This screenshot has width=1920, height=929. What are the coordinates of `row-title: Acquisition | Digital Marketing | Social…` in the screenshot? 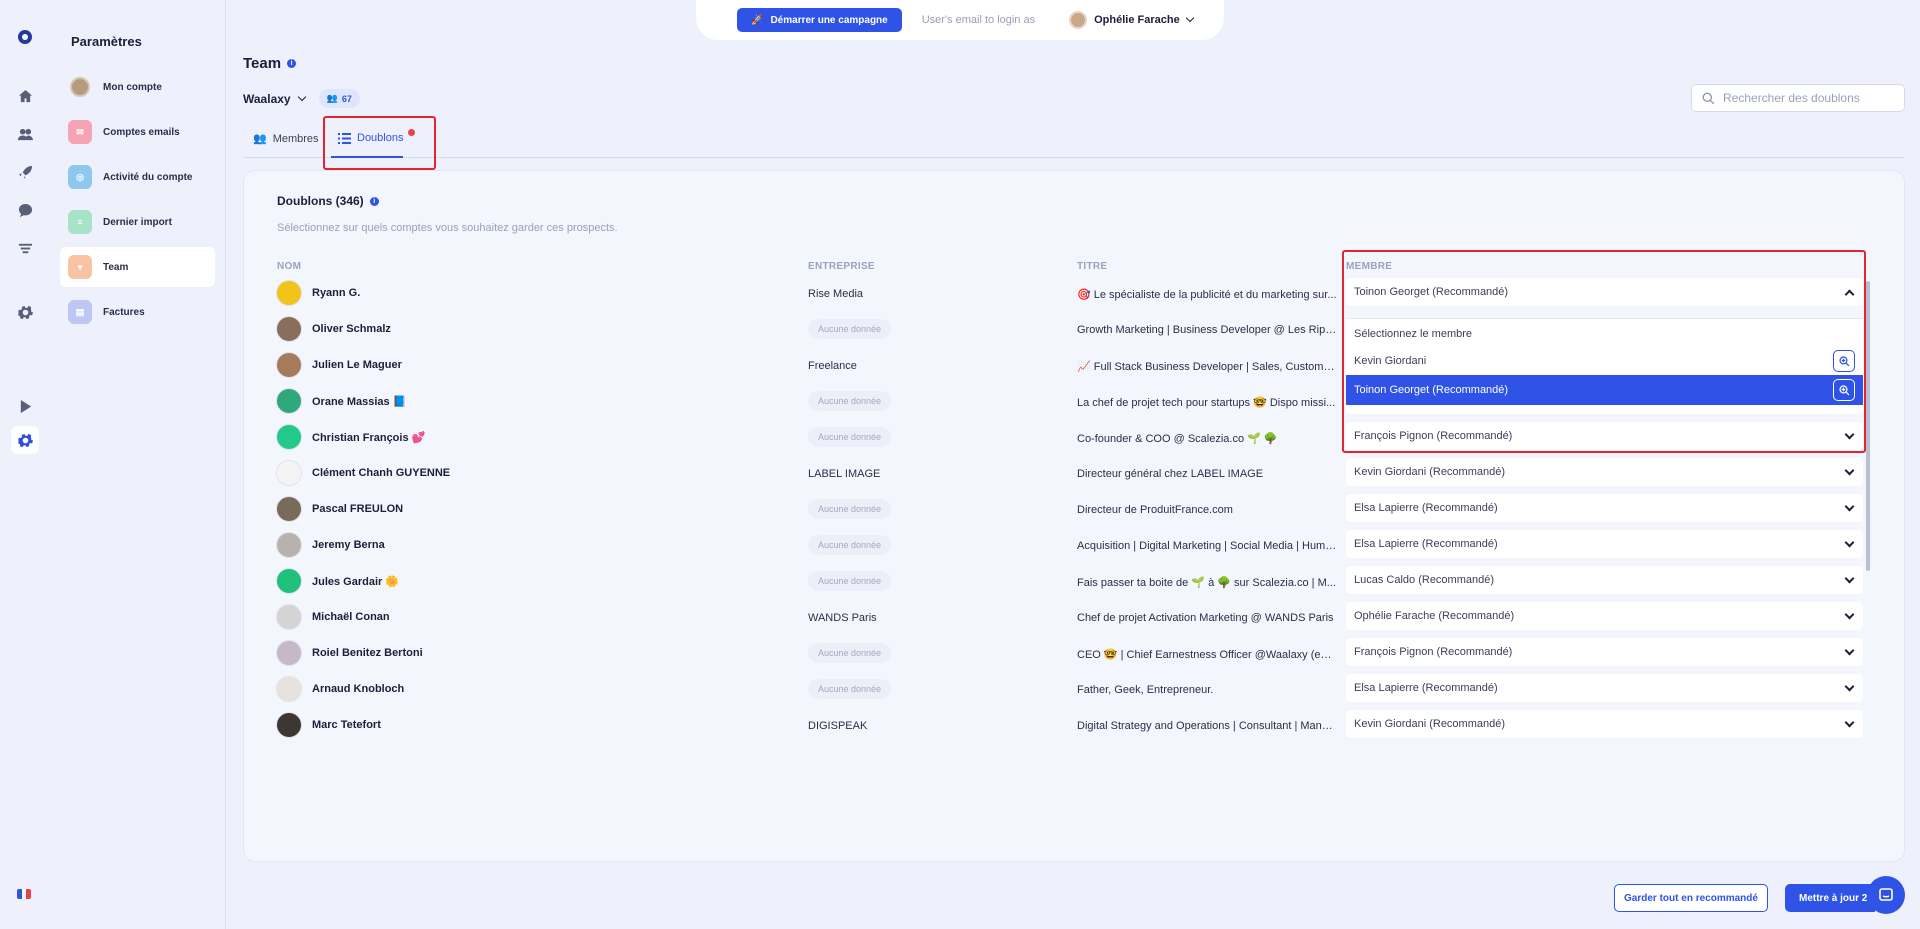 It's located at (1207, 546).